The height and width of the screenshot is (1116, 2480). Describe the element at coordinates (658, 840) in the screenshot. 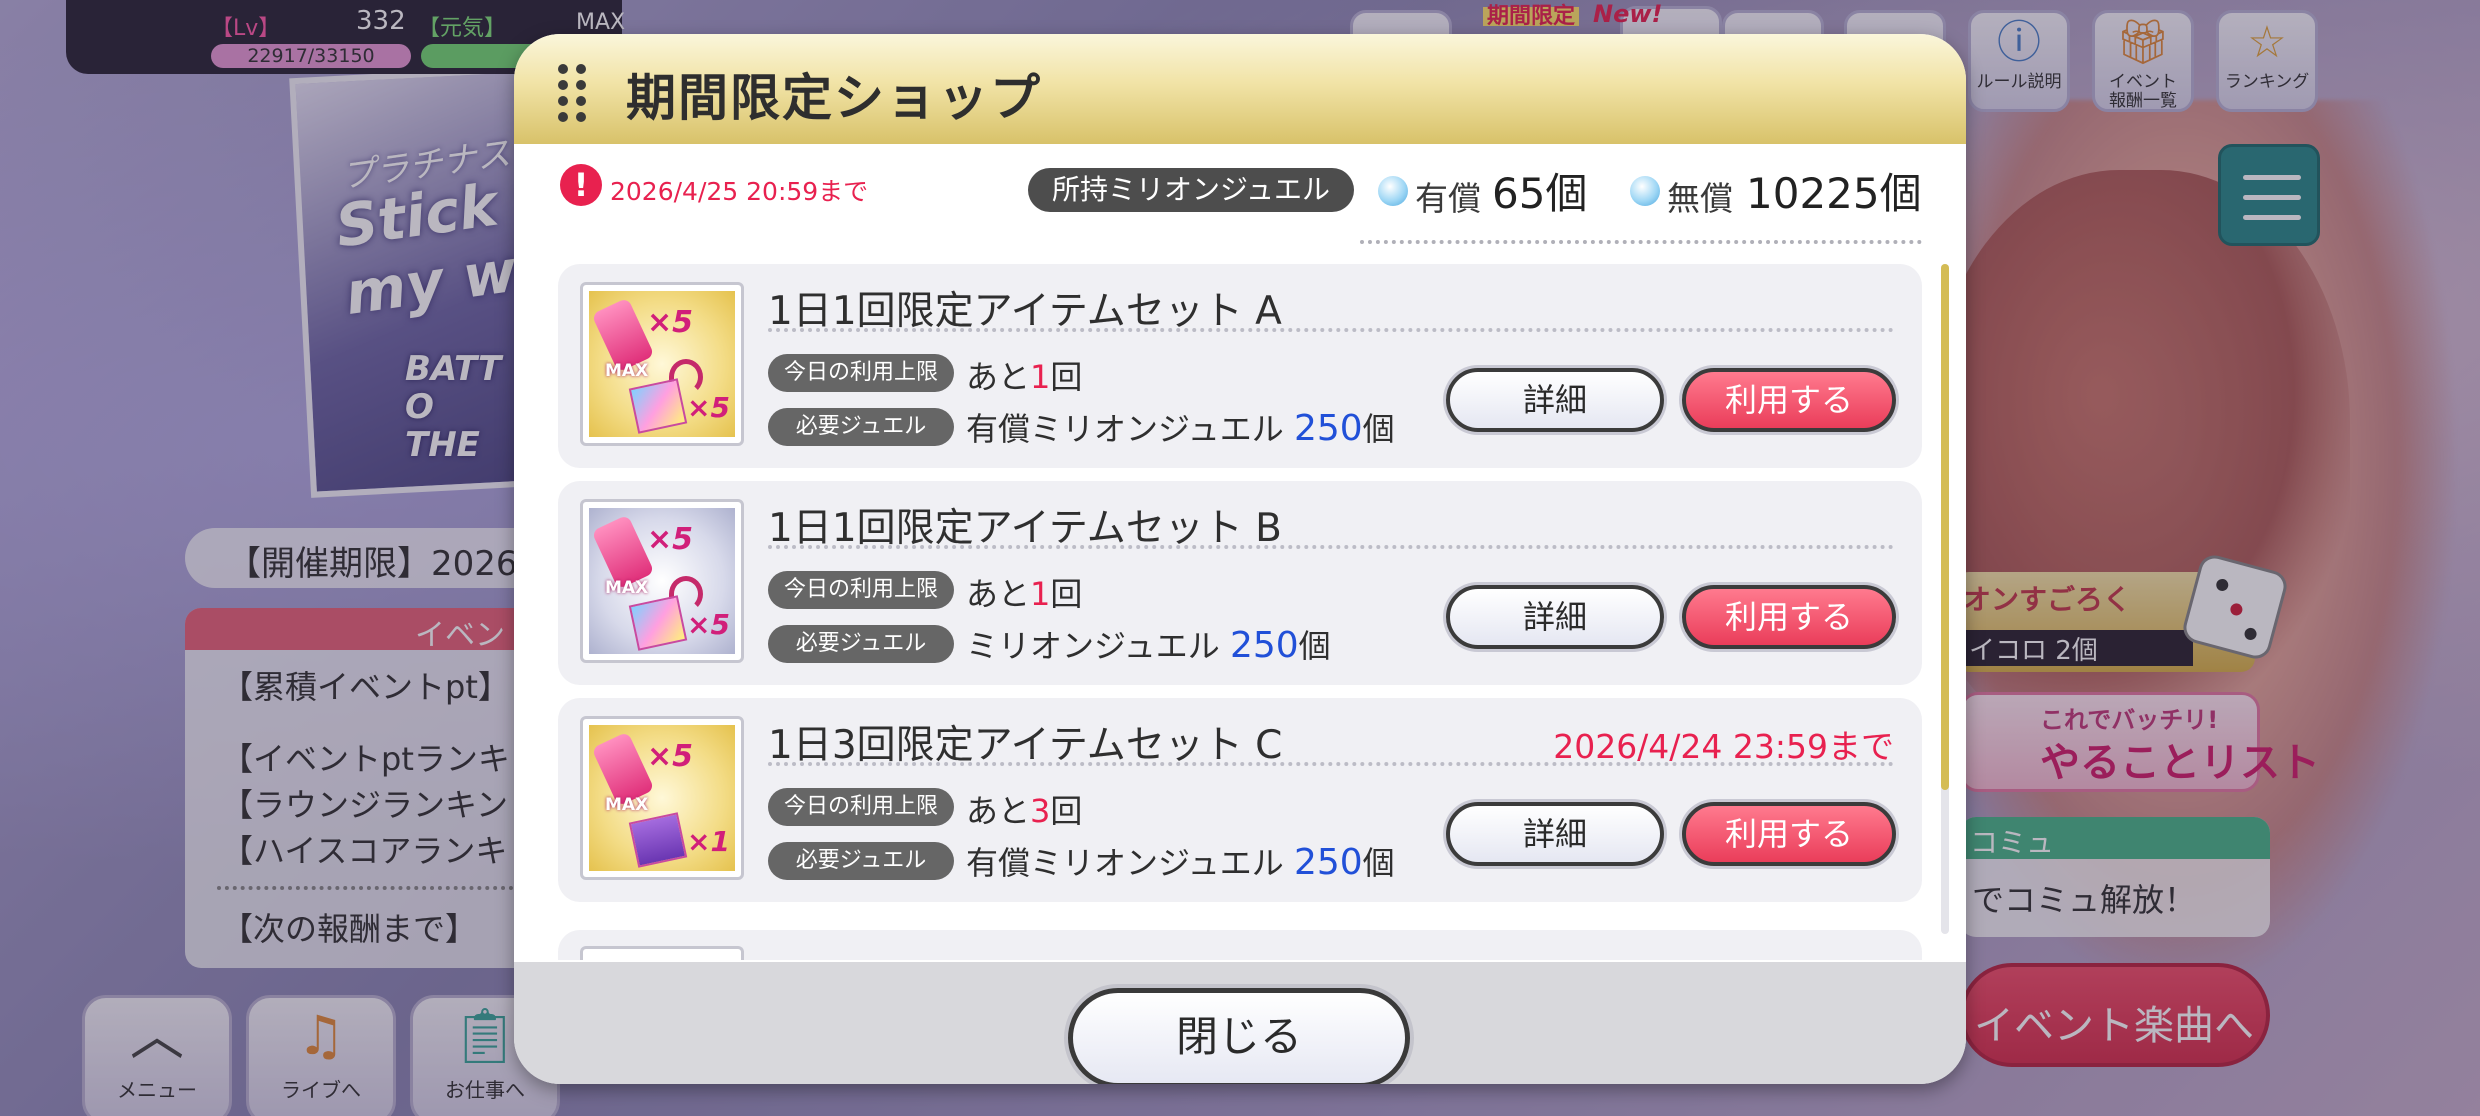

I see `live-ticket-icon` at that location.